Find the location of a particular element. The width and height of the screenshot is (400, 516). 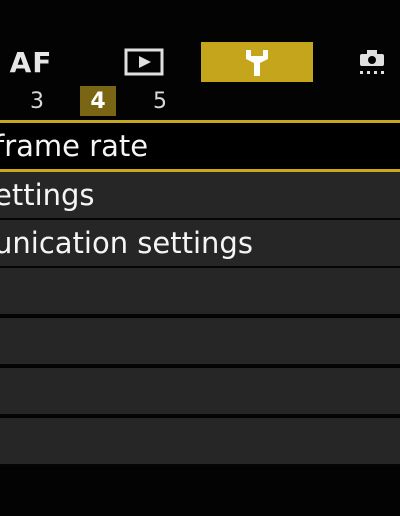

menu-item-label: unication settings is located at coordinates (126, 243).